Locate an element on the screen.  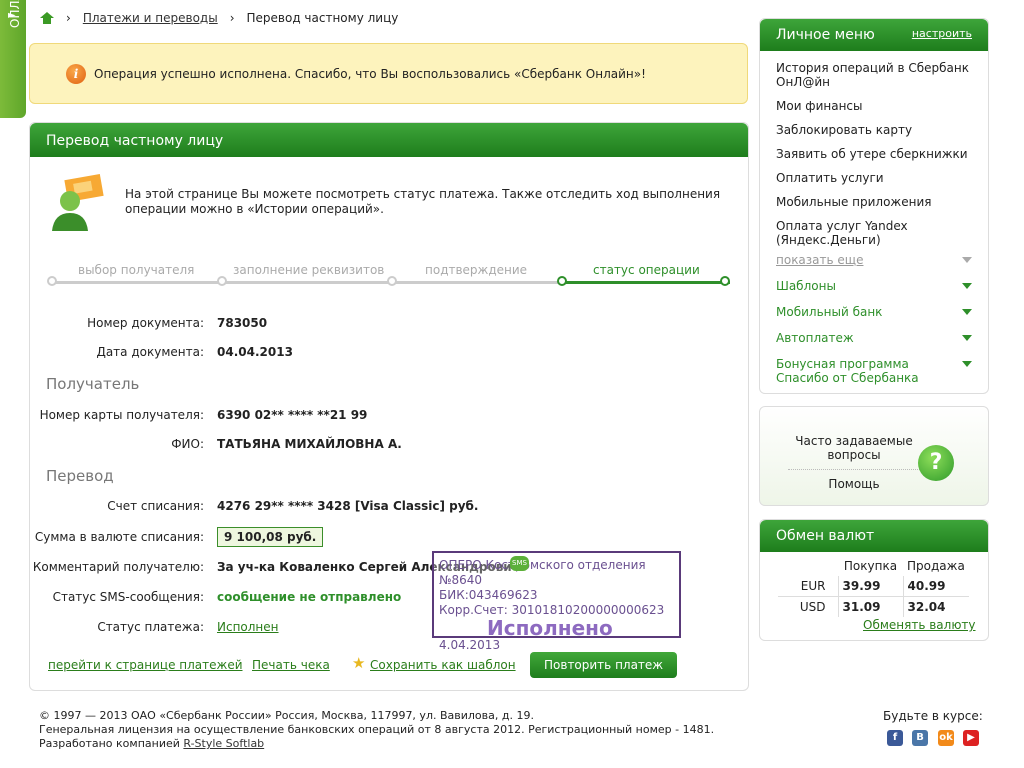
pay-side-tab: ►ОПЛАТИТЬ is located at coordinates (13, 59).